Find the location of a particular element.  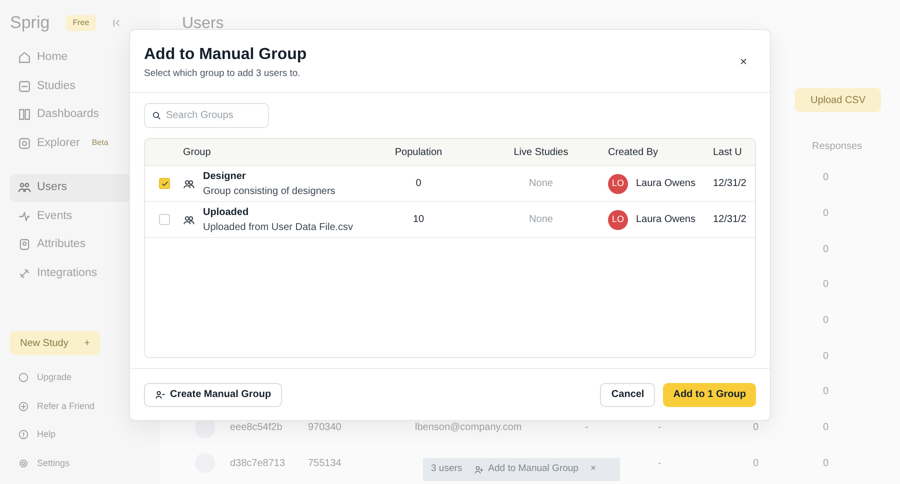

pulse-icon is located at coordinates (24, 216).